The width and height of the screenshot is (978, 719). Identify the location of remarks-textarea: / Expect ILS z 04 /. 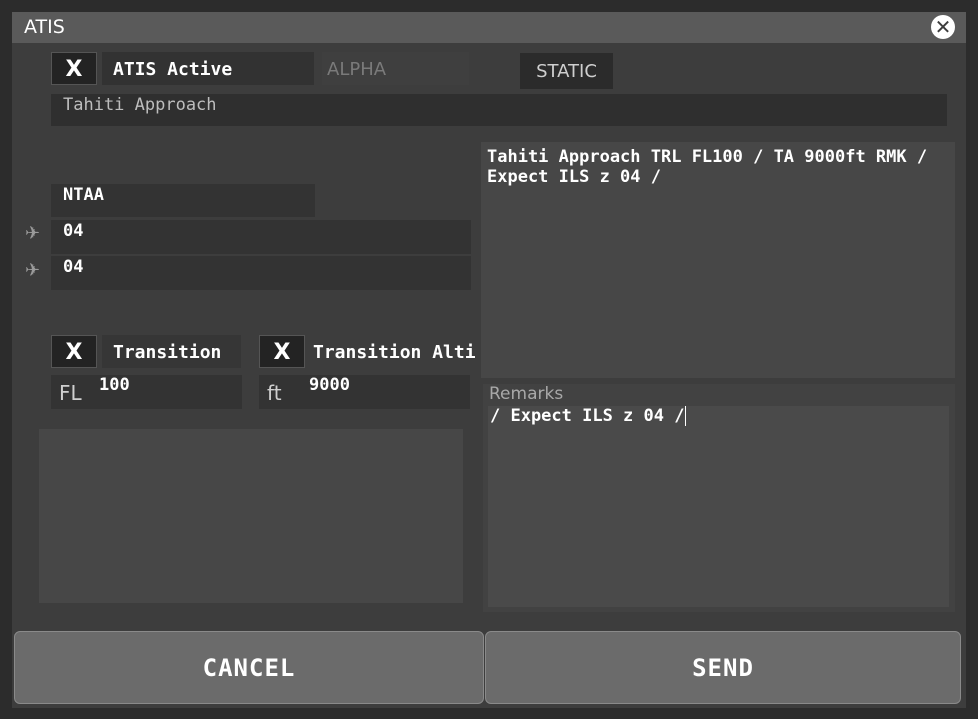
(718, 506).